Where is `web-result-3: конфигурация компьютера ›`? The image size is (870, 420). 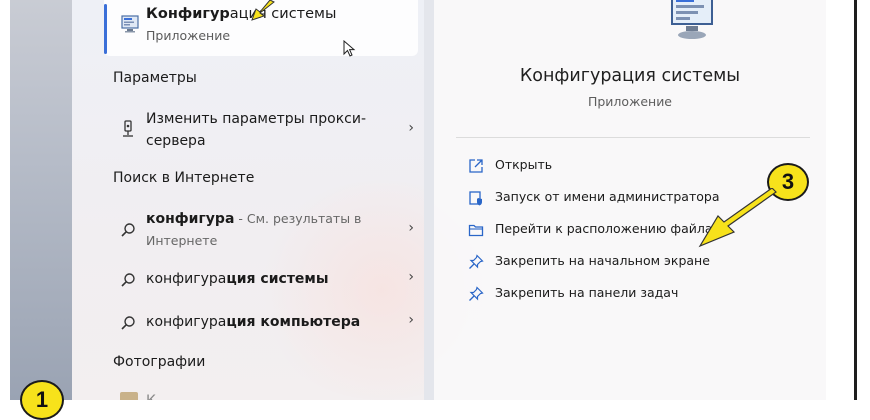 web-result-3: конфигурация компьютера › is located at coordinates (261, 324).